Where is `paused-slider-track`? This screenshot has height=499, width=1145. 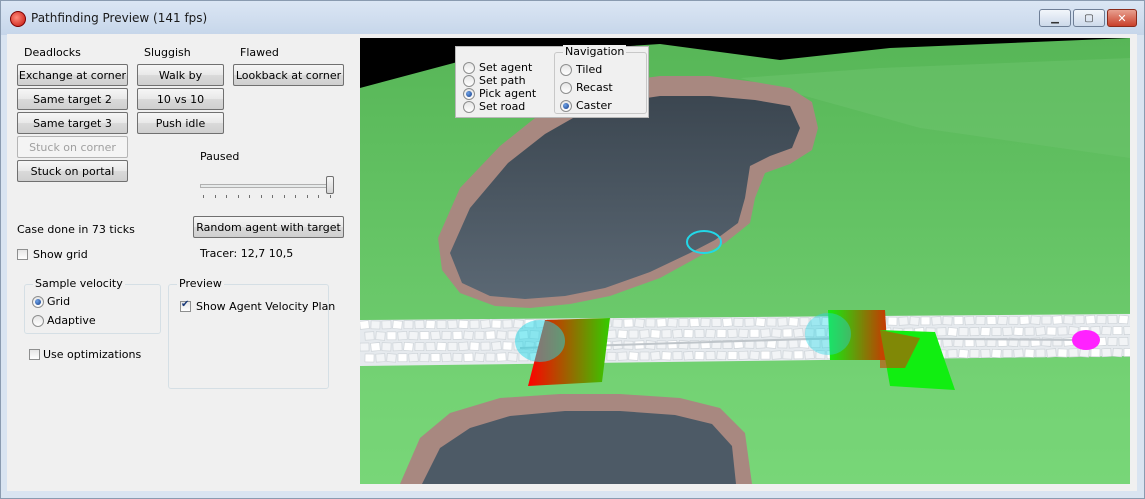
paused-slider-track is located at coordinates (267, 186).